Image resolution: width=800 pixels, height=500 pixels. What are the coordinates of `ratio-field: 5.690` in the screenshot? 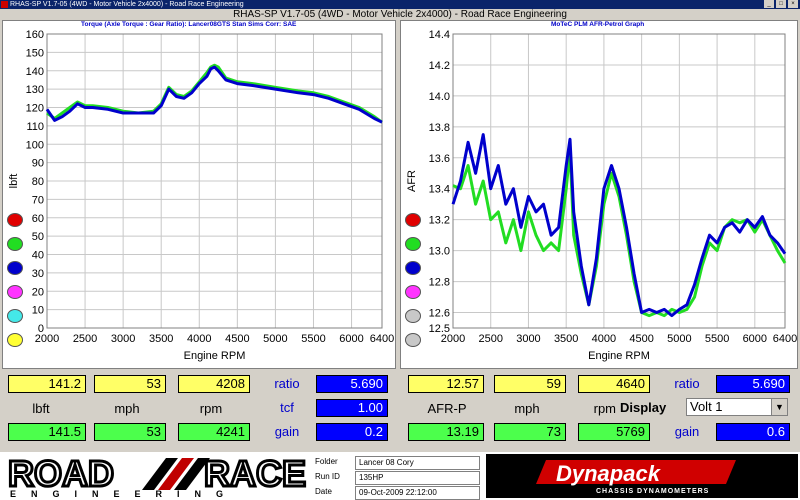 It's located at (352, 384).